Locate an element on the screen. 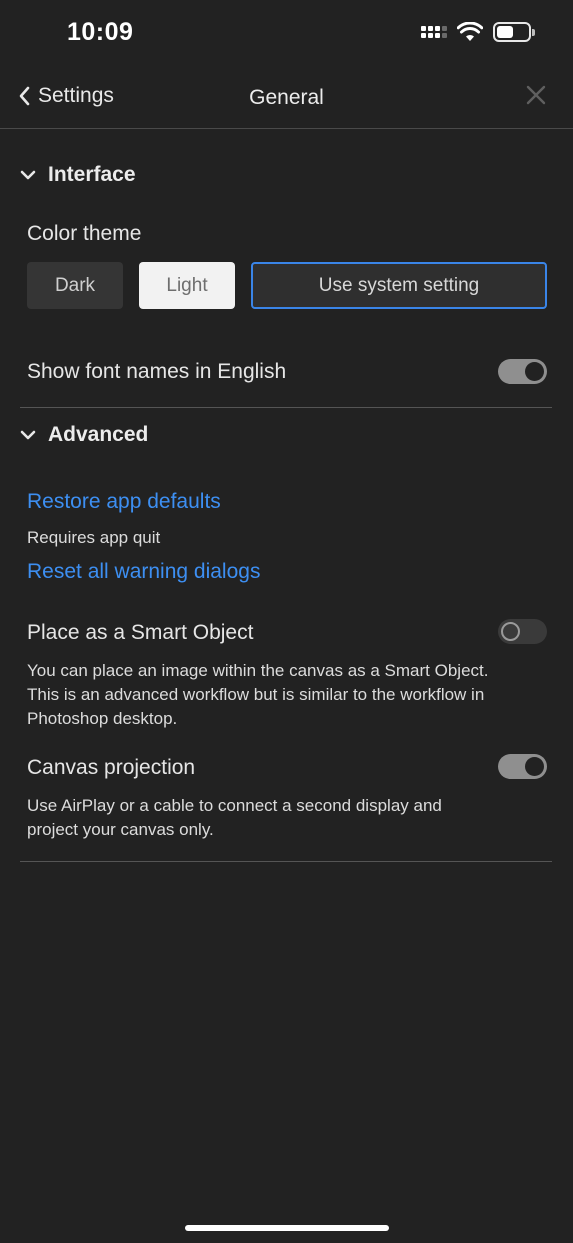  theme-option-light: Light is located at coordinates (187, 285).